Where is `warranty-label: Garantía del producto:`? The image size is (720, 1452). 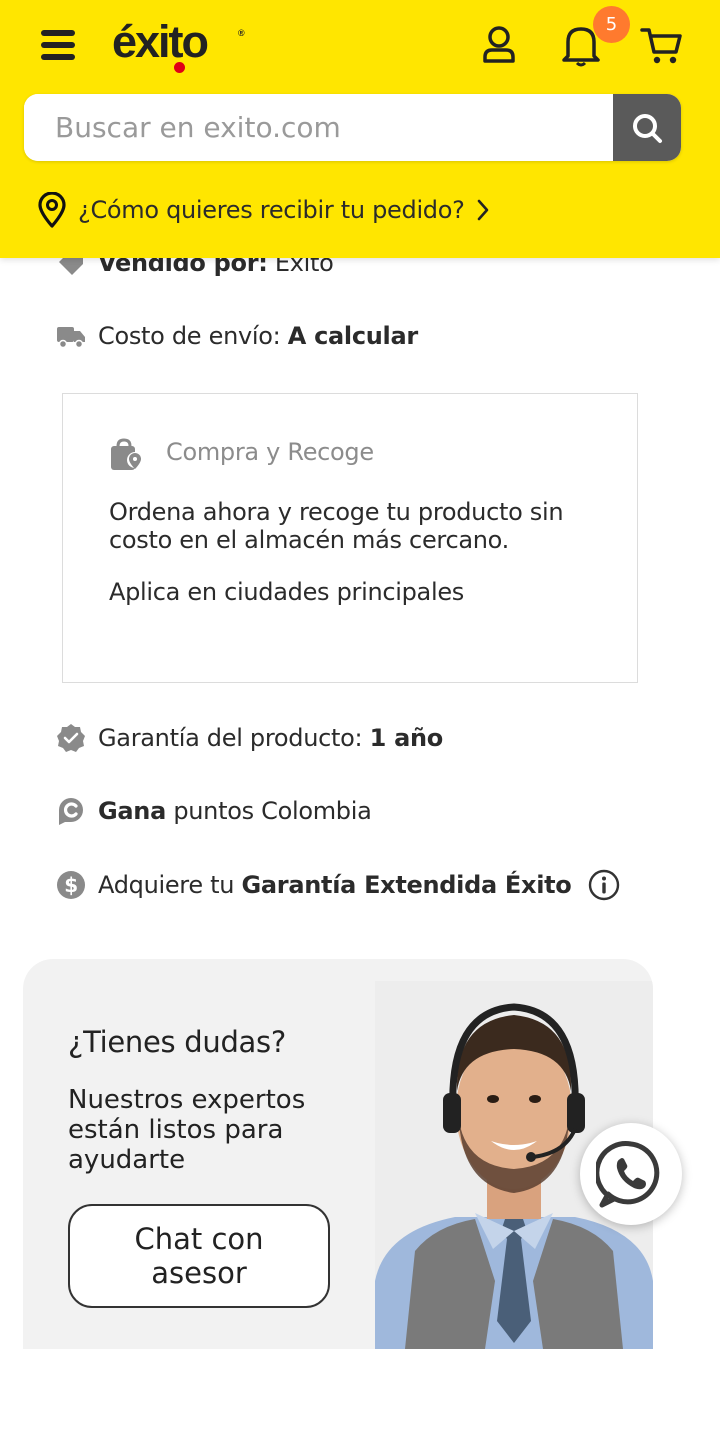 warranty-label: Garantía del producto: is located at coordinates (230, 738).